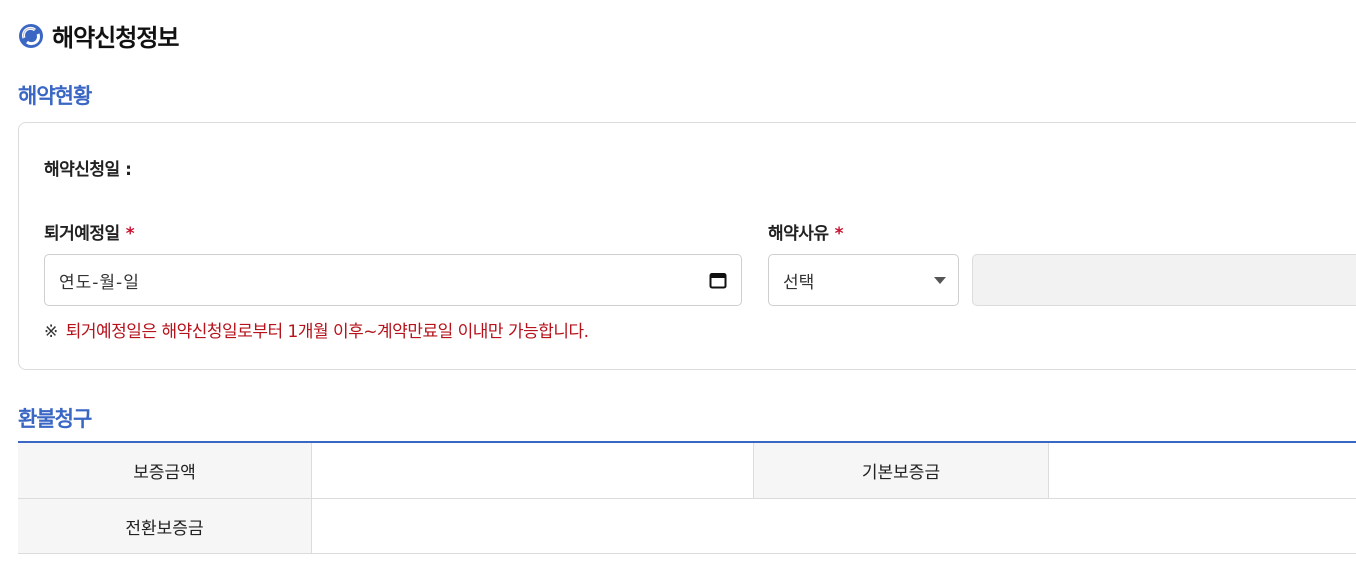 The width and height of the screenshot is (1356, 570). I want to click on chevron-down-icon, so click(940, 280).